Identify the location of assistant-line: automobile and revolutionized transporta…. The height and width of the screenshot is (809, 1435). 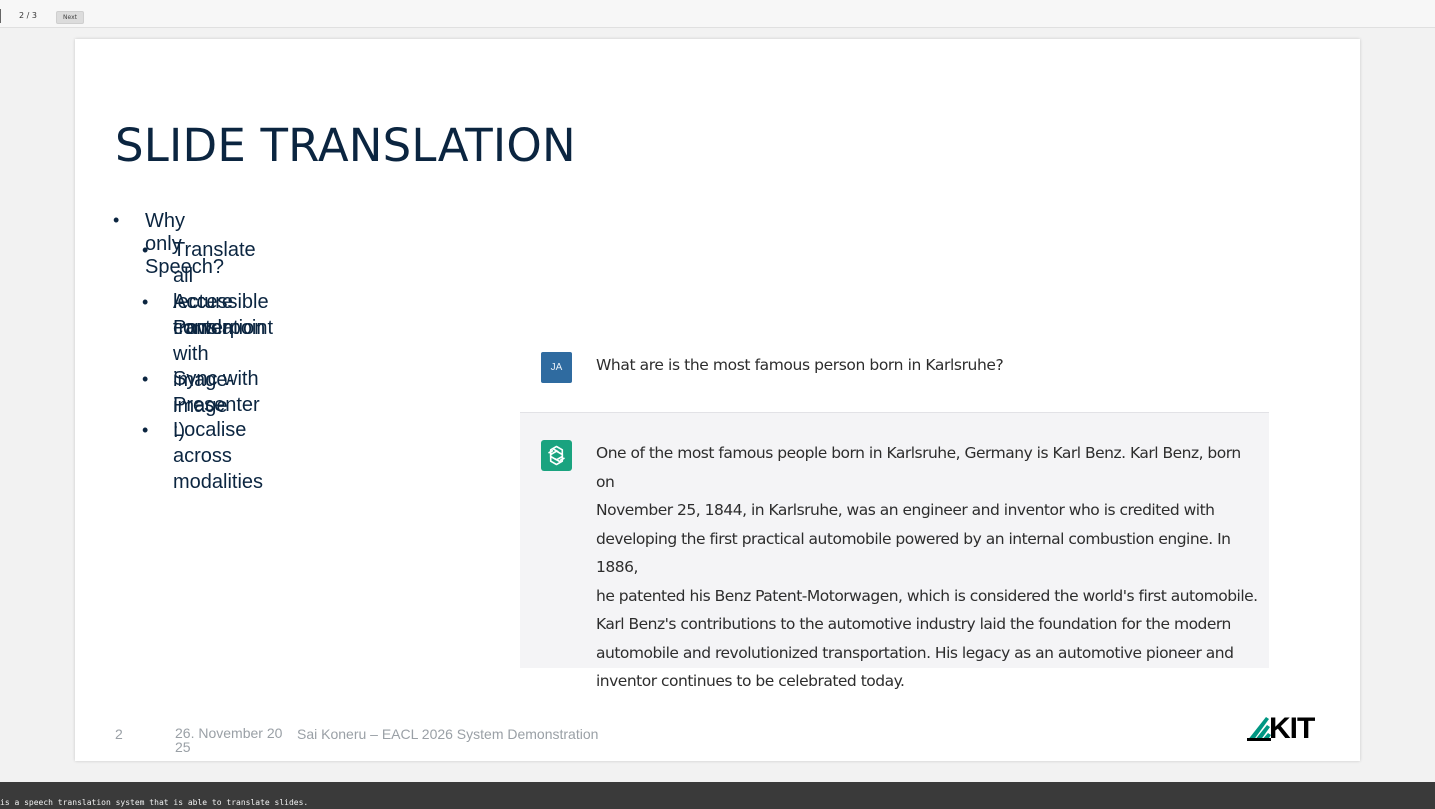
(915, 652).